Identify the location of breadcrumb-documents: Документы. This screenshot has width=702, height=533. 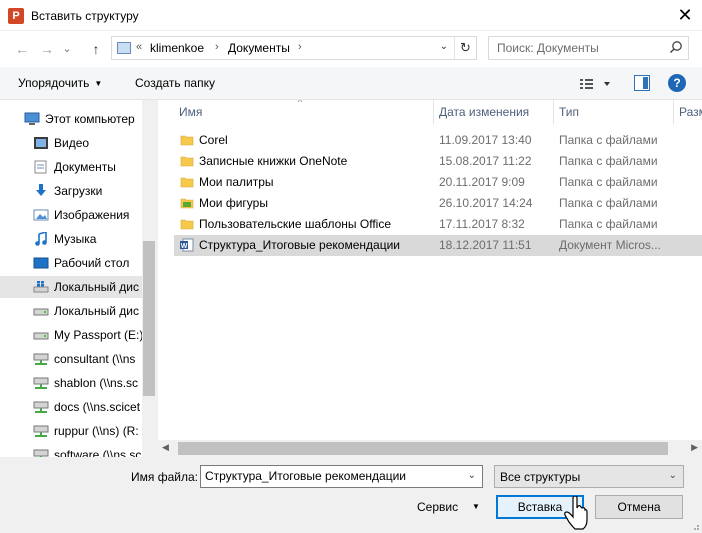
(259, 48).